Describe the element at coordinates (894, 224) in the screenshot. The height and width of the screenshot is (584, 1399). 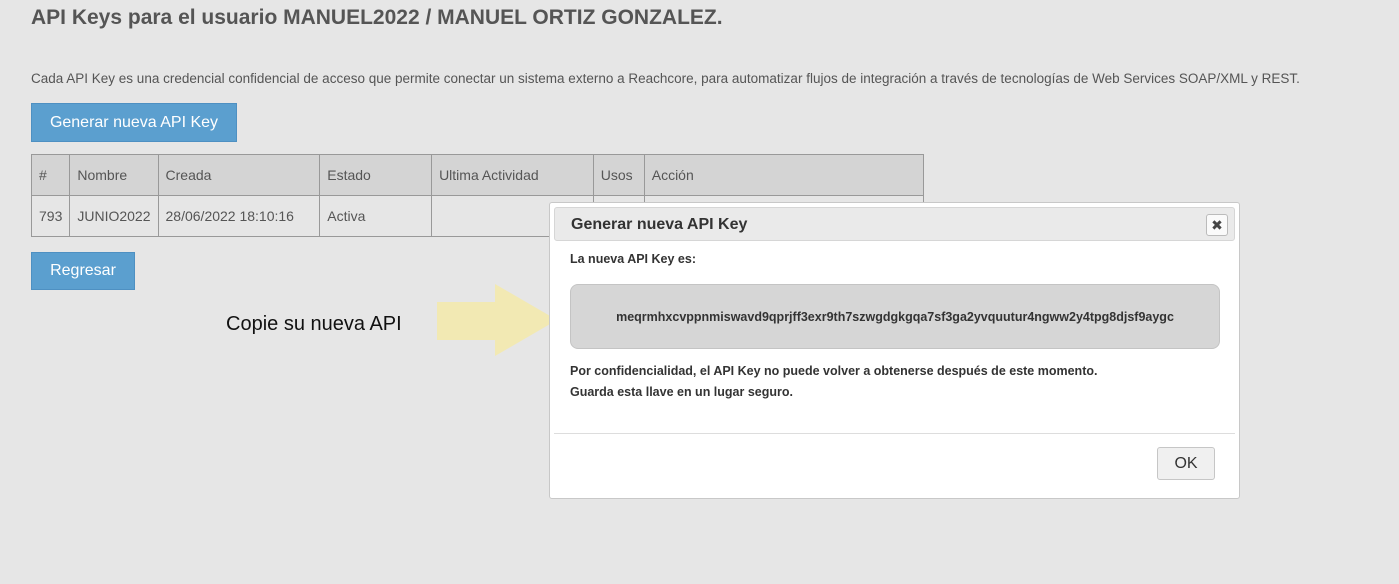
I see `dialog-header: Generar nueva API Key ✖` at that location.